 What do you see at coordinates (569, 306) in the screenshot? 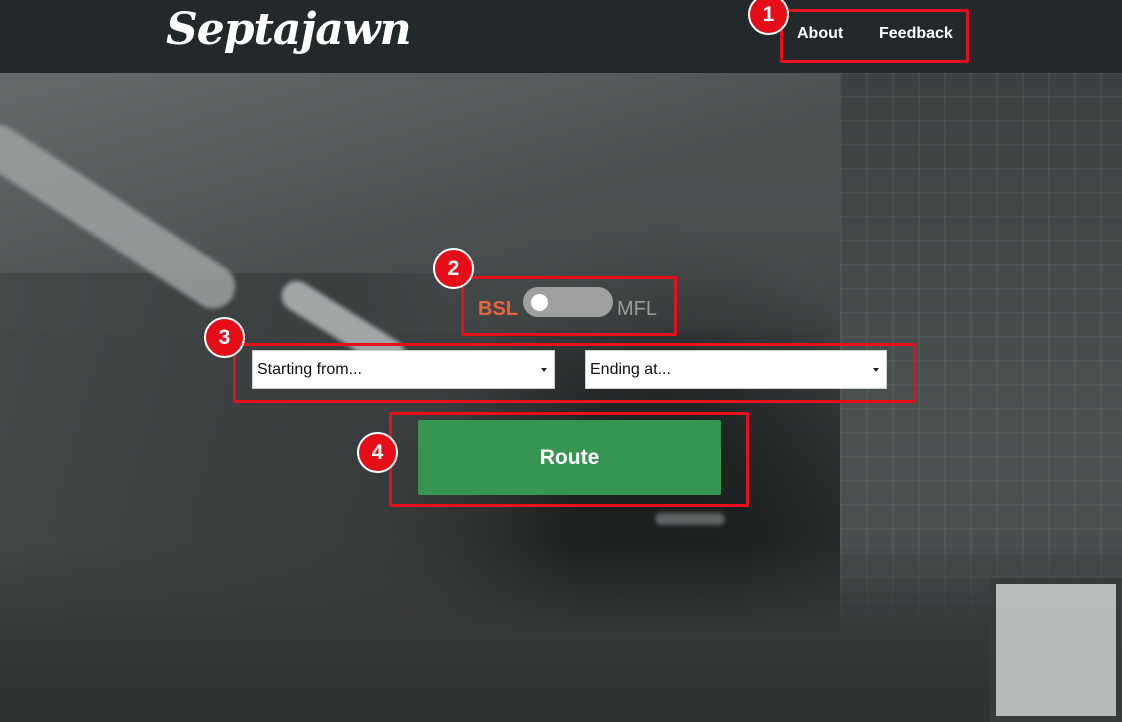
I see `annotation-box-toggle` at bounding box center [569, 306].